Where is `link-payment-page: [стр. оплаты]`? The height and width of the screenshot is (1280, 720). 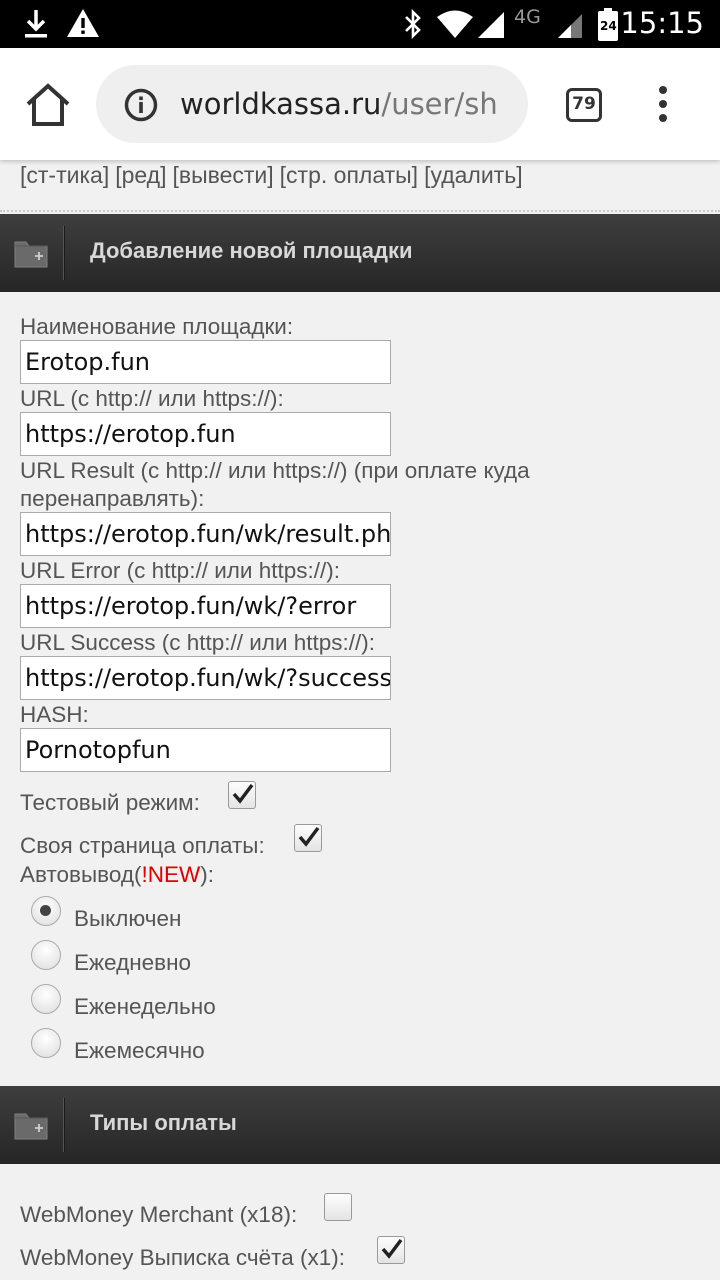
link-payment-page: [стр. оплаты] is located at coordinates (349, 175).